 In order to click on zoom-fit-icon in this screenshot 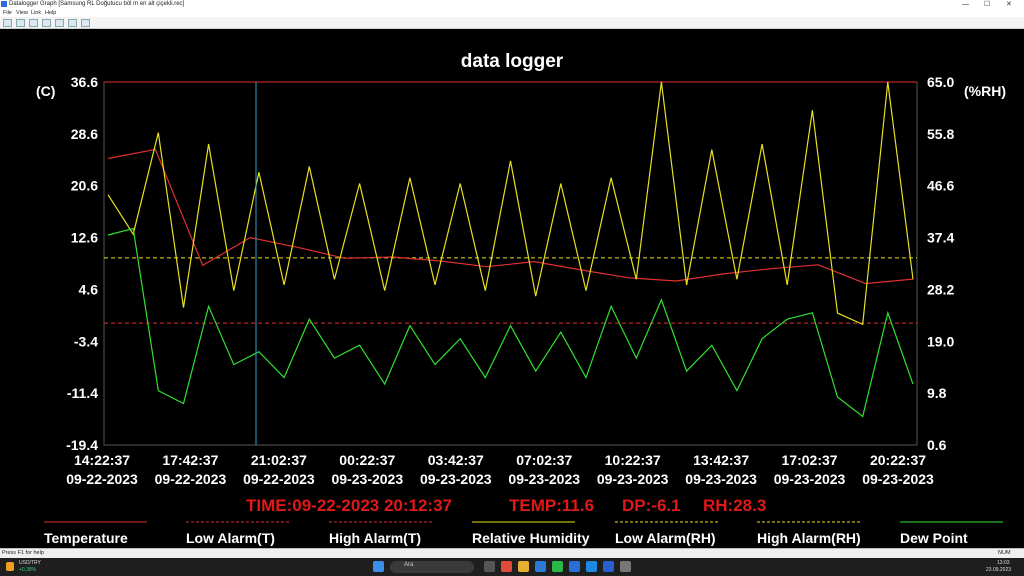, I will do `click(72, 23)`.